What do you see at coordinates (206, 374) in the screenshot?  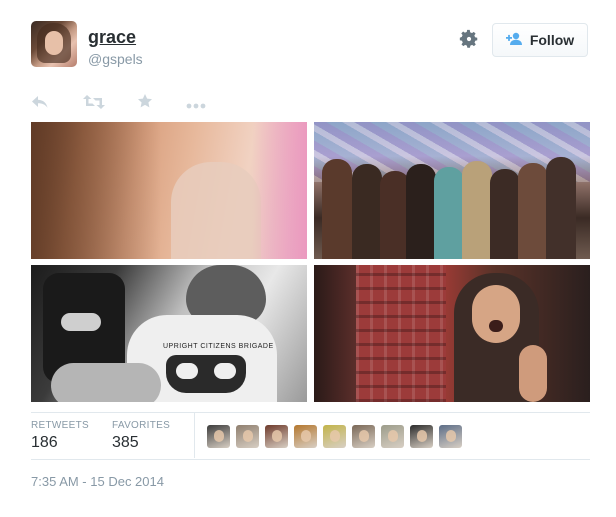 I see `shirt-graphic` at bounding box center [206, 374].